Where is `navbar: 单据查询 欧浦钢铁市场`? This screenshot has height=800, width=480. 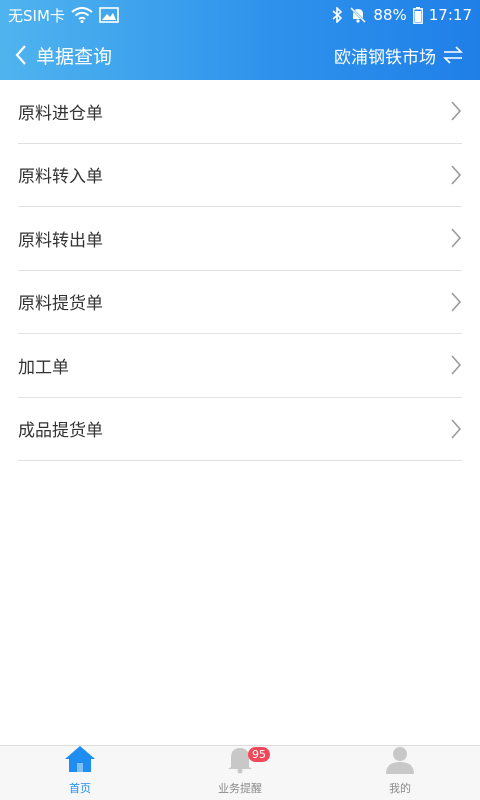 navbar: 单据查询 欧浦钢铁市场 is located at coordinates (240, 55).